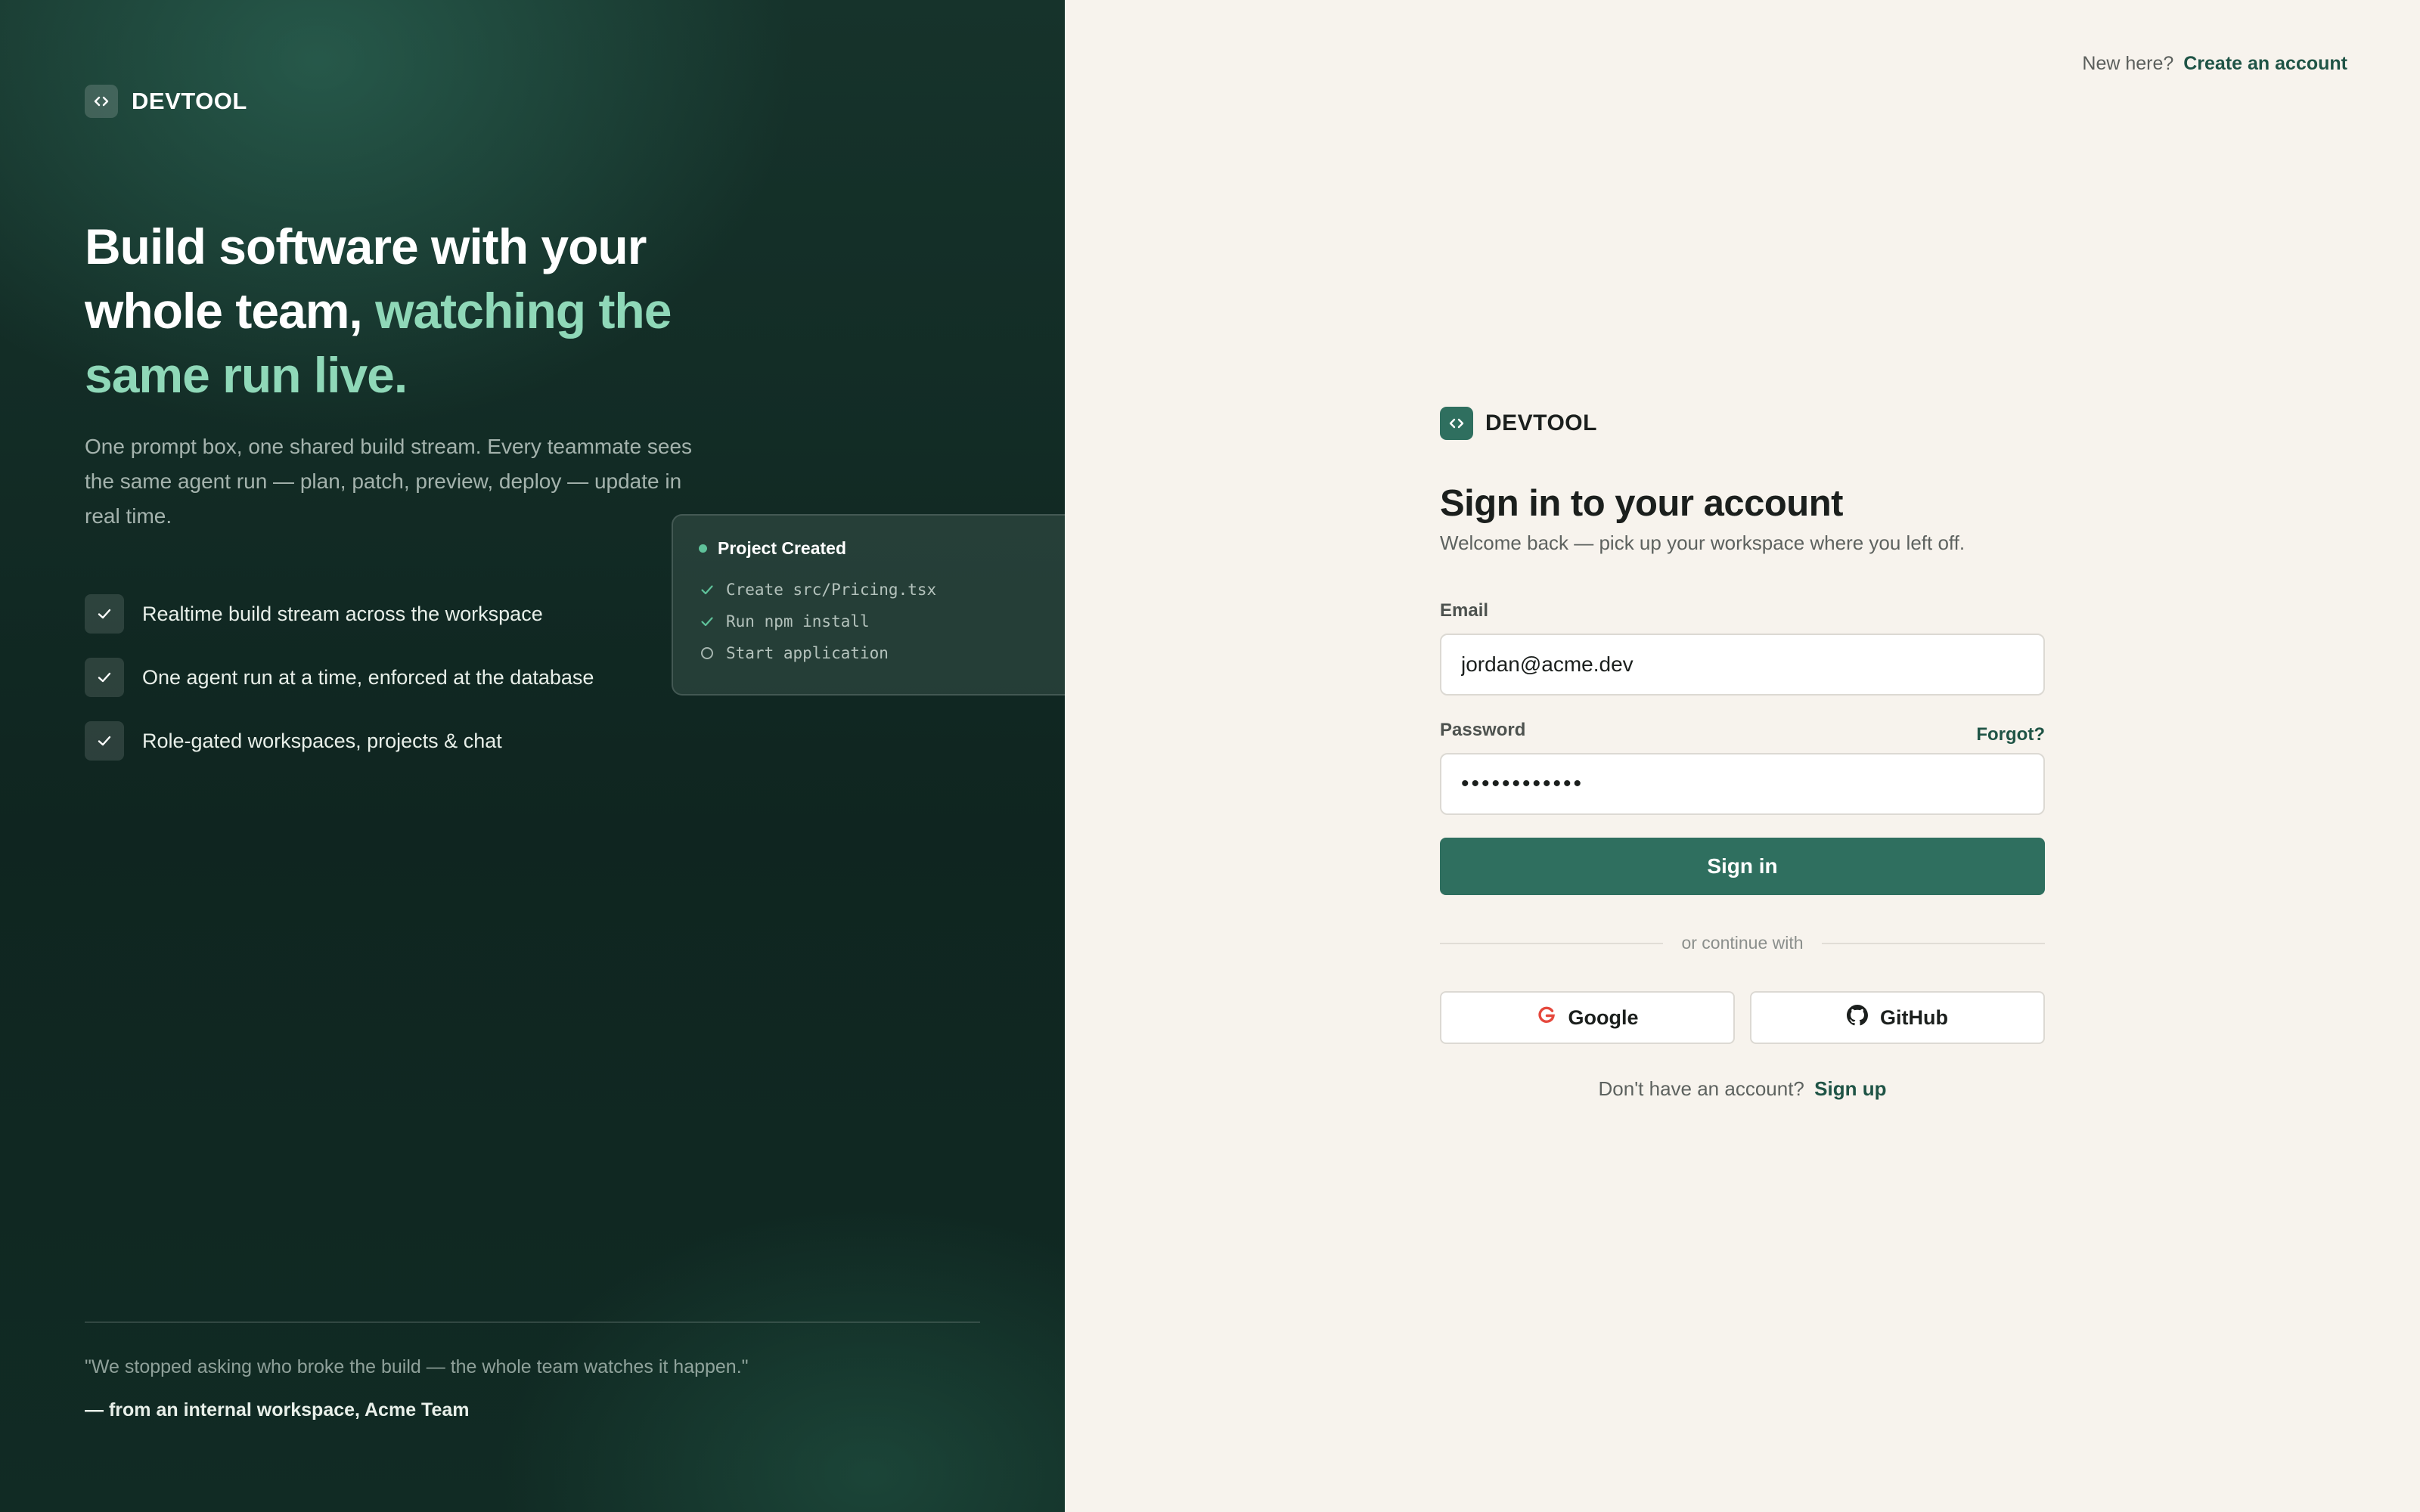 This screenshot has width=2420, height=1512. I want to click on run-step-text: Run npm install, so click(798, 621).